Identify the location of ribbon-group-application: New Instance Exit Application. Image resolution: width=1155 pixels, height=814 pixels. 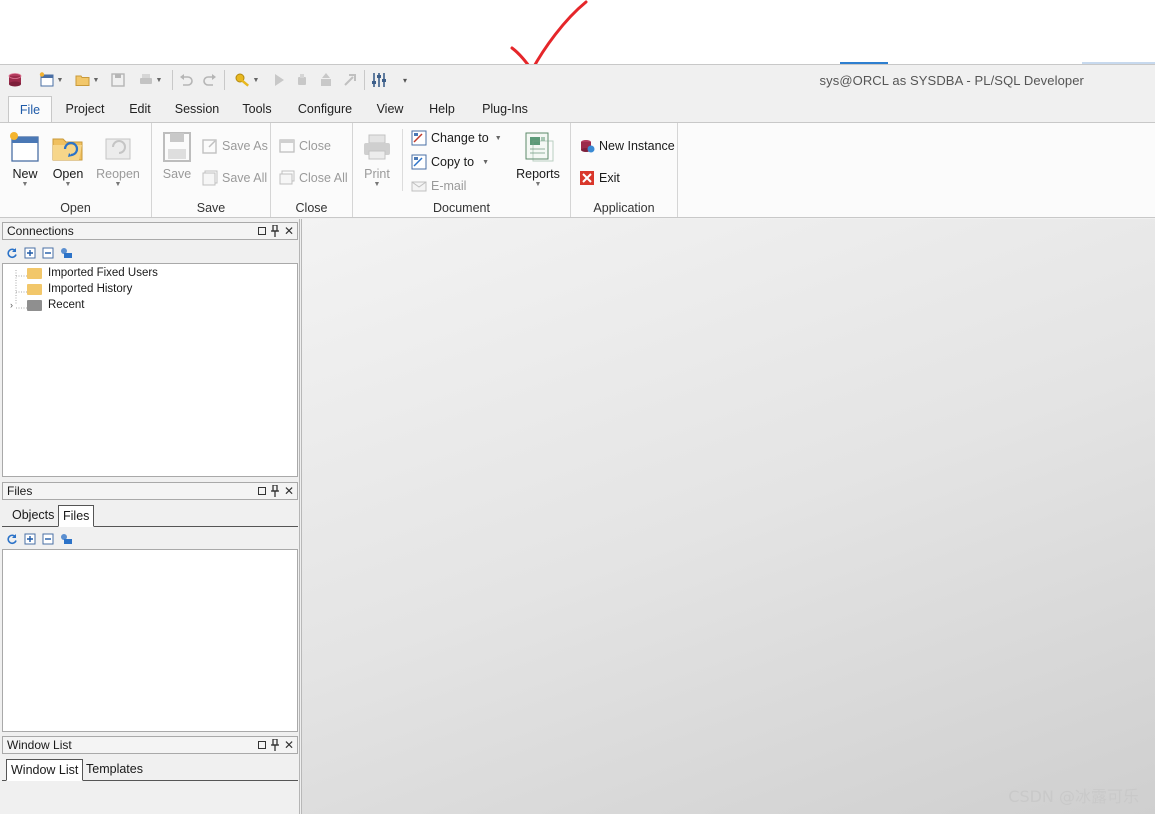
(624, 170).